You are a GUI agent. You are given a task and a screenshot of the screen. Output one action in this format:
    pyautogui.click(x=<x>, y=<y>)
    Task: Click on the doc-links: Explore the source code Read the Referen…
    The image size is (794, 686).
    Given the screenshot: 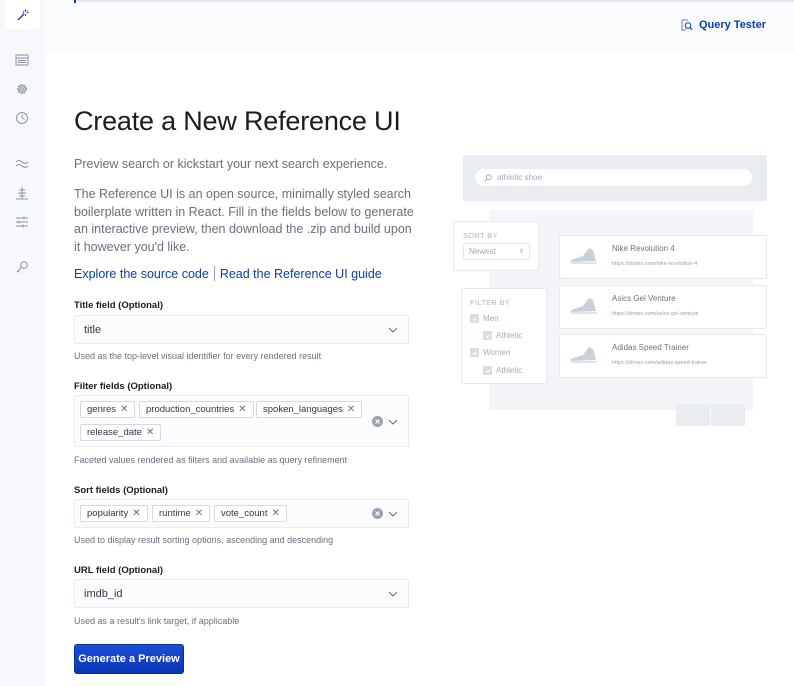 What is the action you would take?
    pyautogui.click(x=228, y=273)
    